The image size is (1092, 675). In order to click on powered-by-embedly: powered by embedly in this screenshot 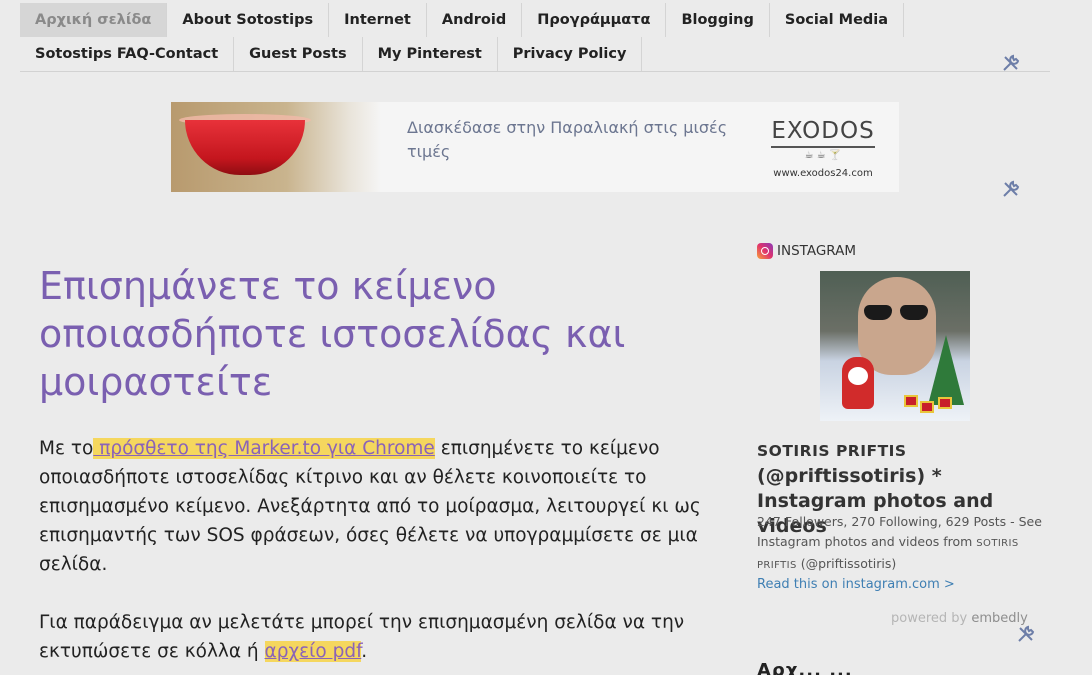, I will do `click(959, 618)`.